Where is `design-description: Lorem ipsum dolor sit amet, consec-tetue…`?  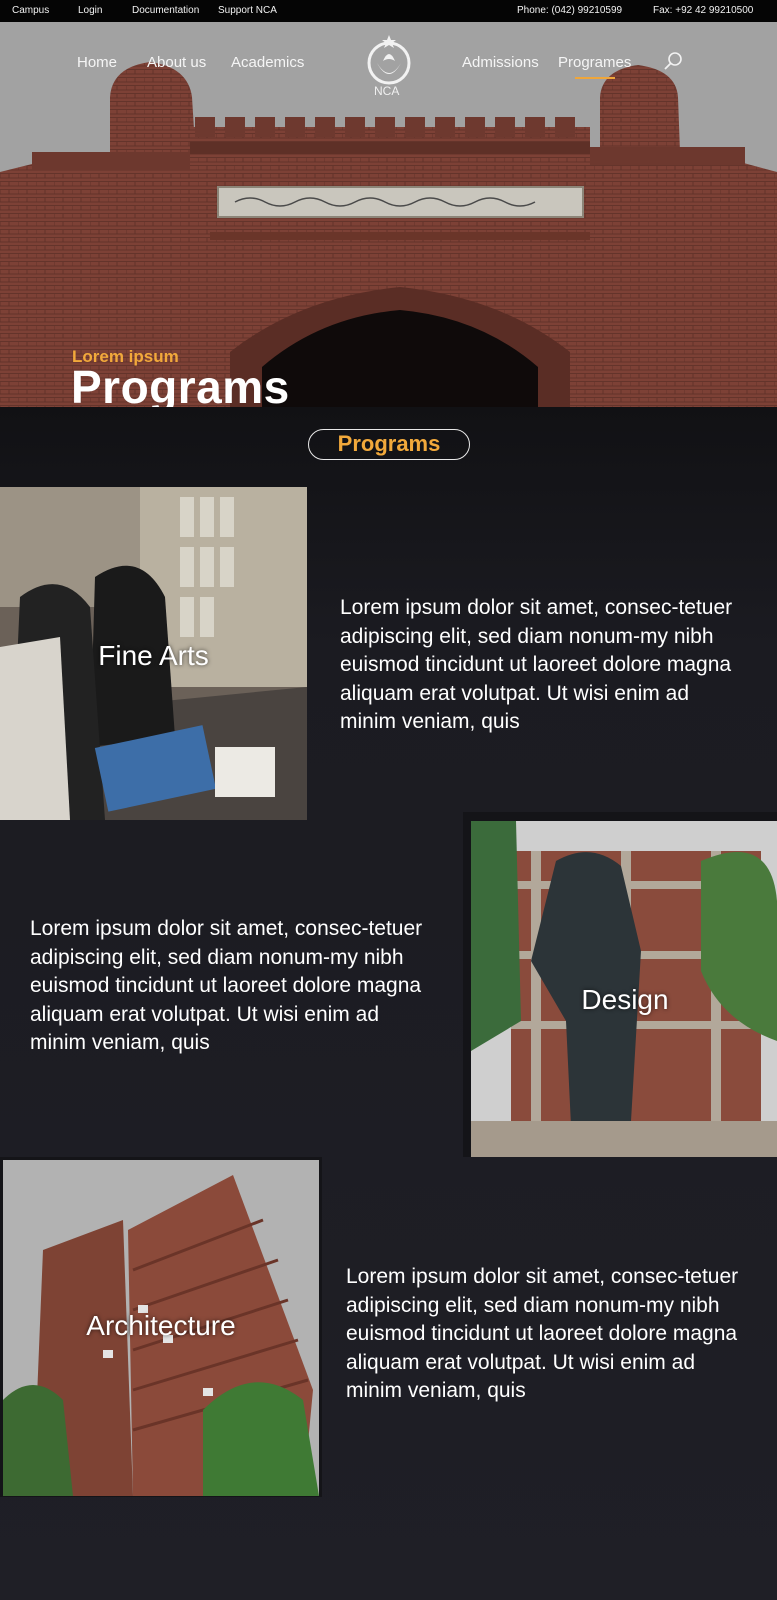 design-description: Lorem ipsum dolor sit amet, consec-tetue… is located at coordinates (226, 985).